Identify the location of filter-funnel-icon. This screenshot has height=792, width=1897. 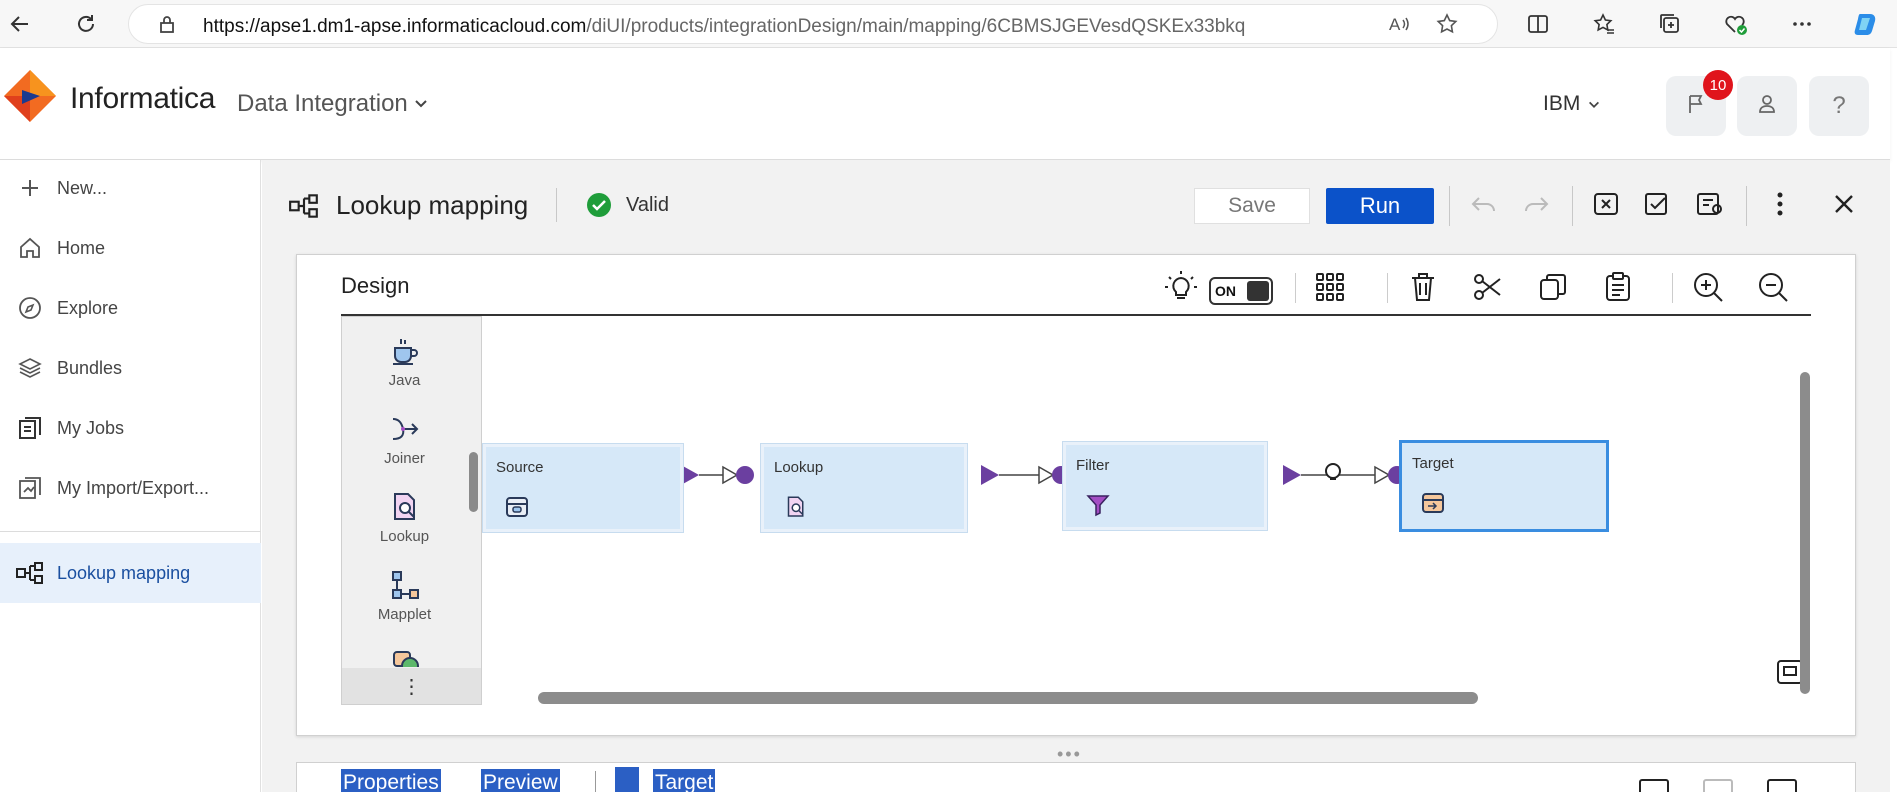
(1098, 505).